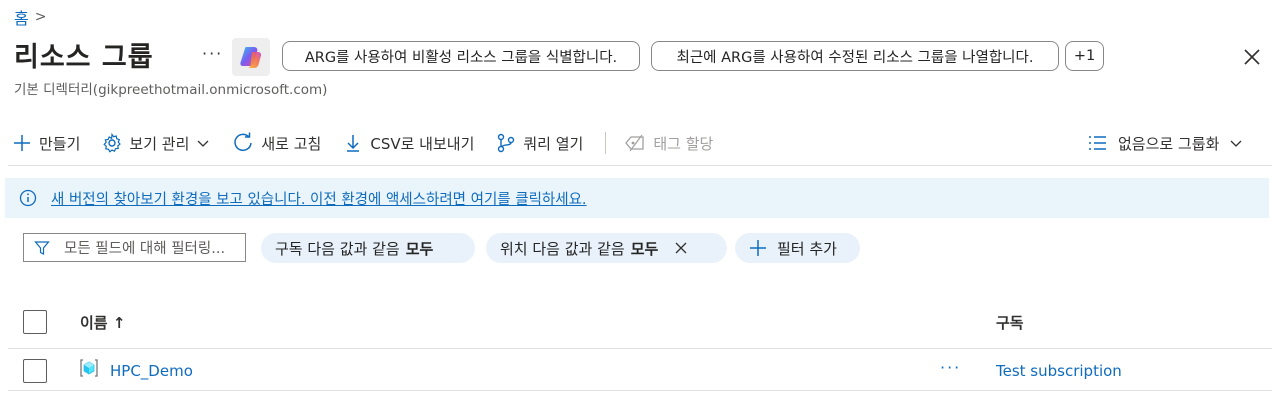  Describe the element at coordinates (640, 165) in the screenshot. I see `toolbar-divider-line` at that location.